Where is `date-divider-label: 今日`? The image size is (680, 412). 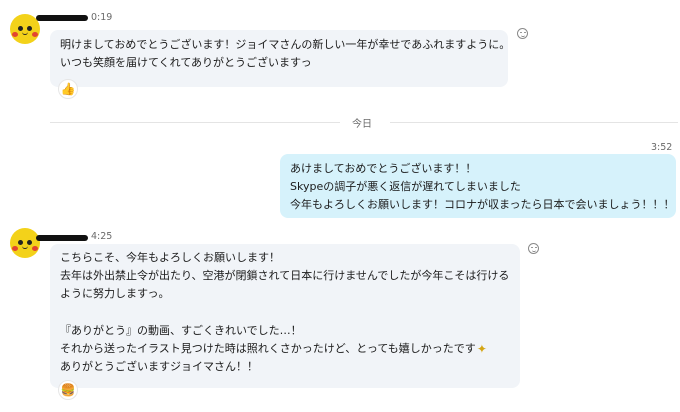
date-divider-label: 今日 is located at coordinates (362, 124).